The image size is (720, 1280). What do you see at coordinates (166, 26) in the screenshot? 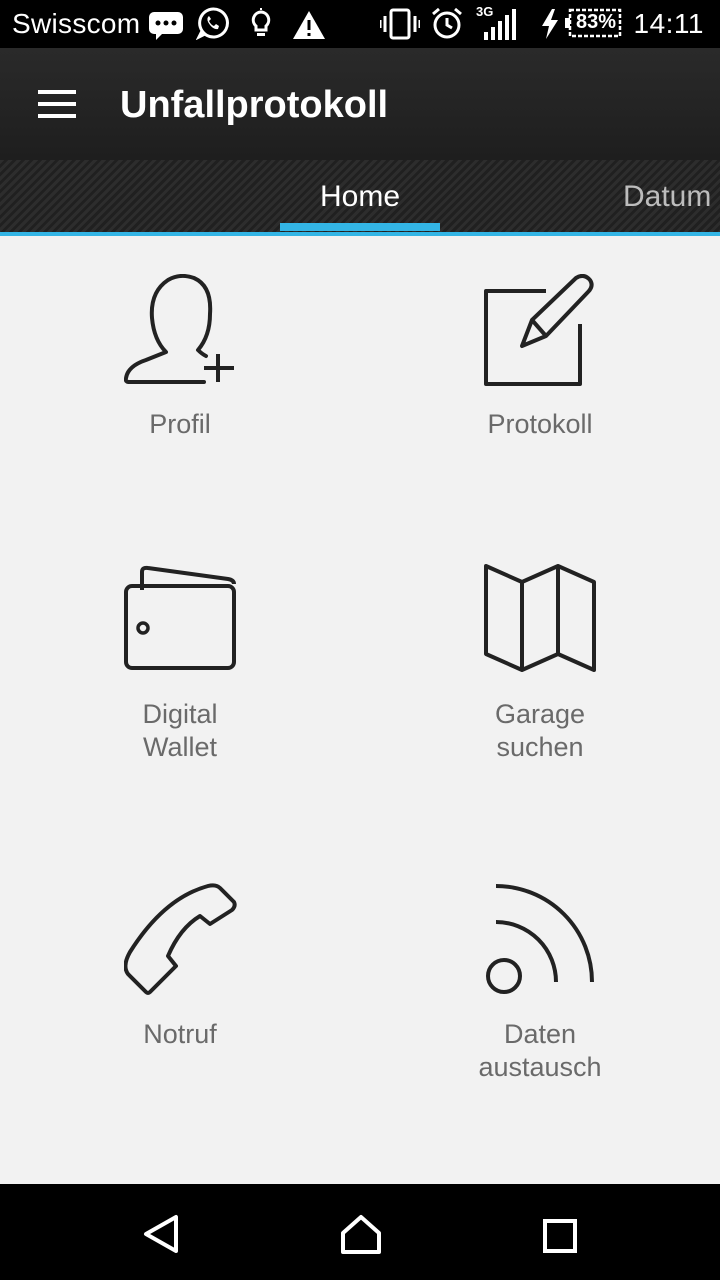
I see `message-icon` at bounding box center [166, 26].